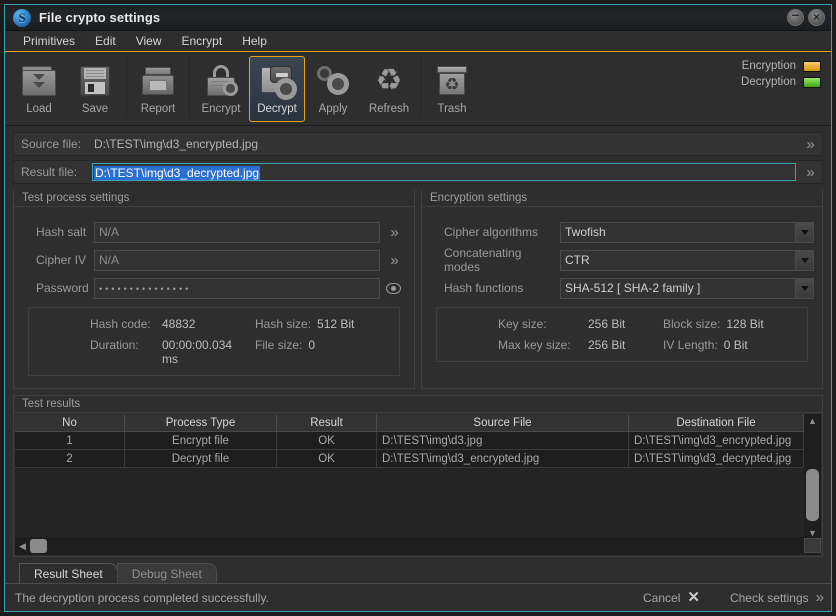  What do you see at coordinates (279, 345) in the screenshot?
I see `file-size-label: File size:` at bounding box center [279, 345].